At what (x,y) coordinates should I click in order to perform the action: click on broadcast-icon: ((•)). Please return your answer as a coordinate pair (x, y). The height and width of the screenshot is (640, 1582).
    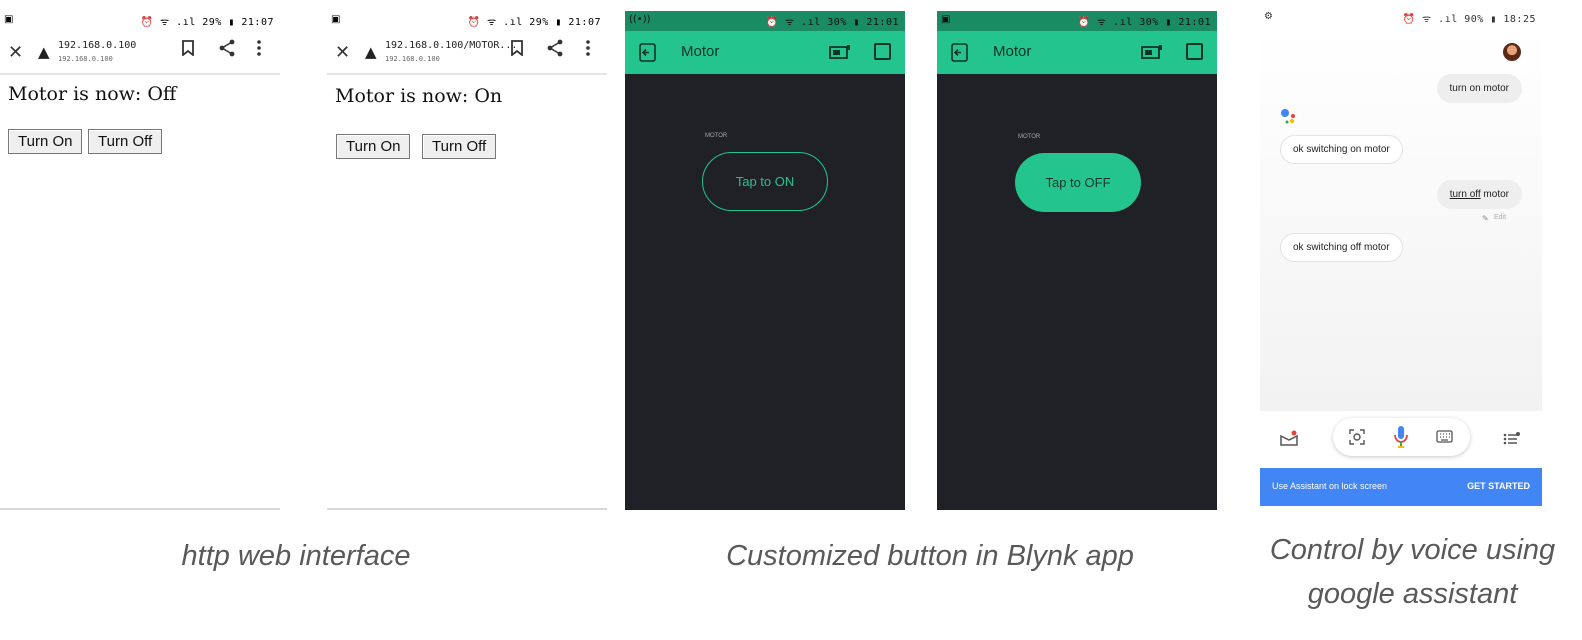
    Looking at the image, I should click on (640, 19).